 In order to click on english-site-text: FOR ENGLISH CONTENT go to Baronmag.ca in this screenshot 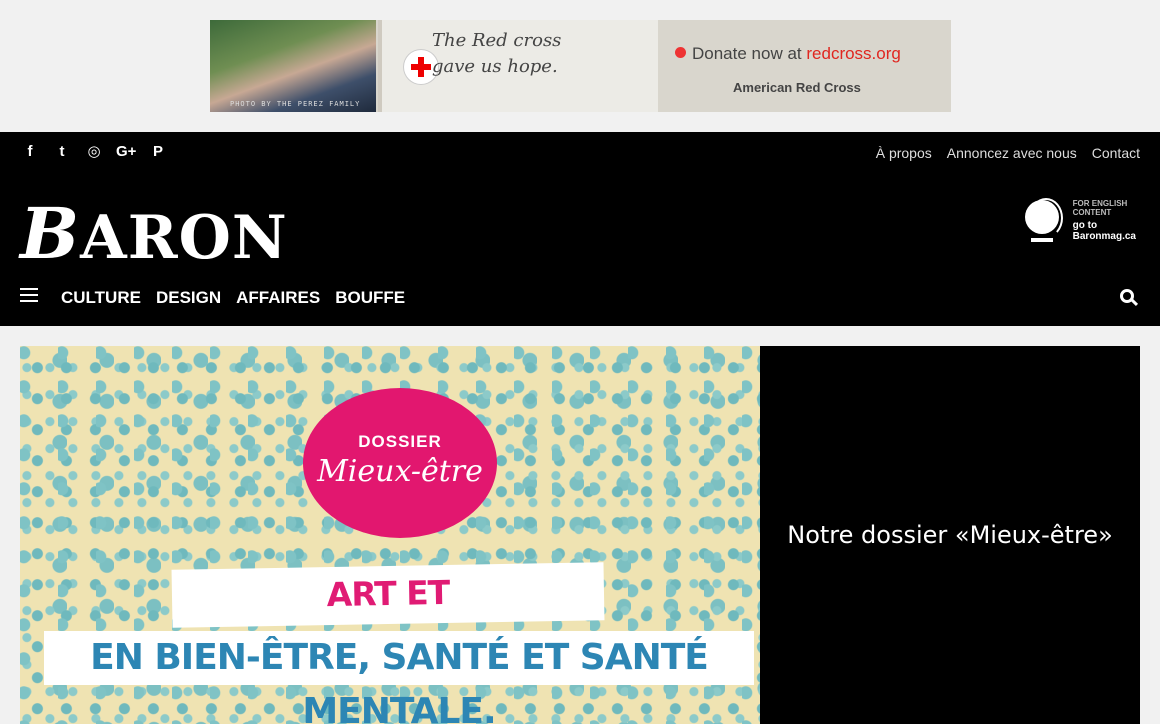, I will do `click(1104, 220)`.